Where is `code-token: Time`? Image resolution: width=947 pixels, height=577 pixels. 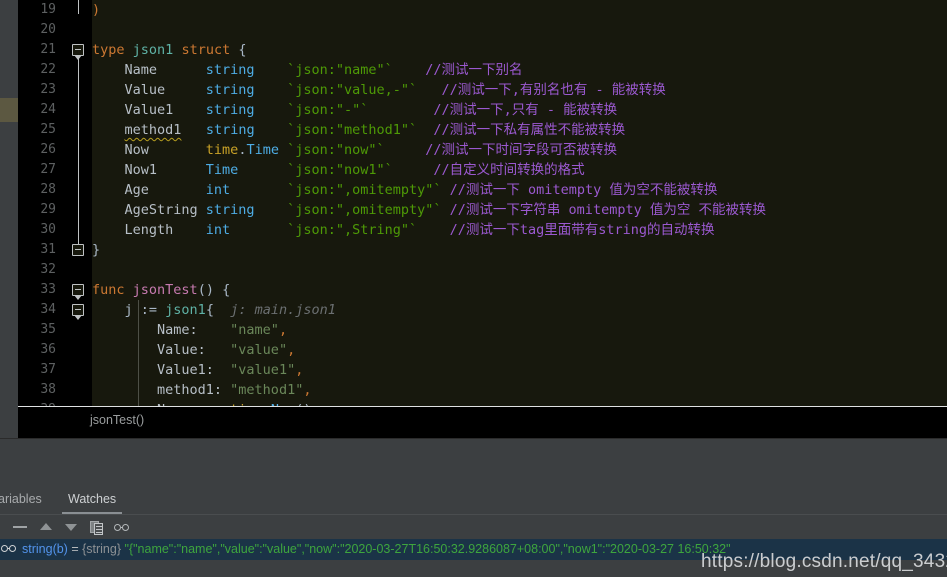
code-token: Time is located at coordinates (262, 150).